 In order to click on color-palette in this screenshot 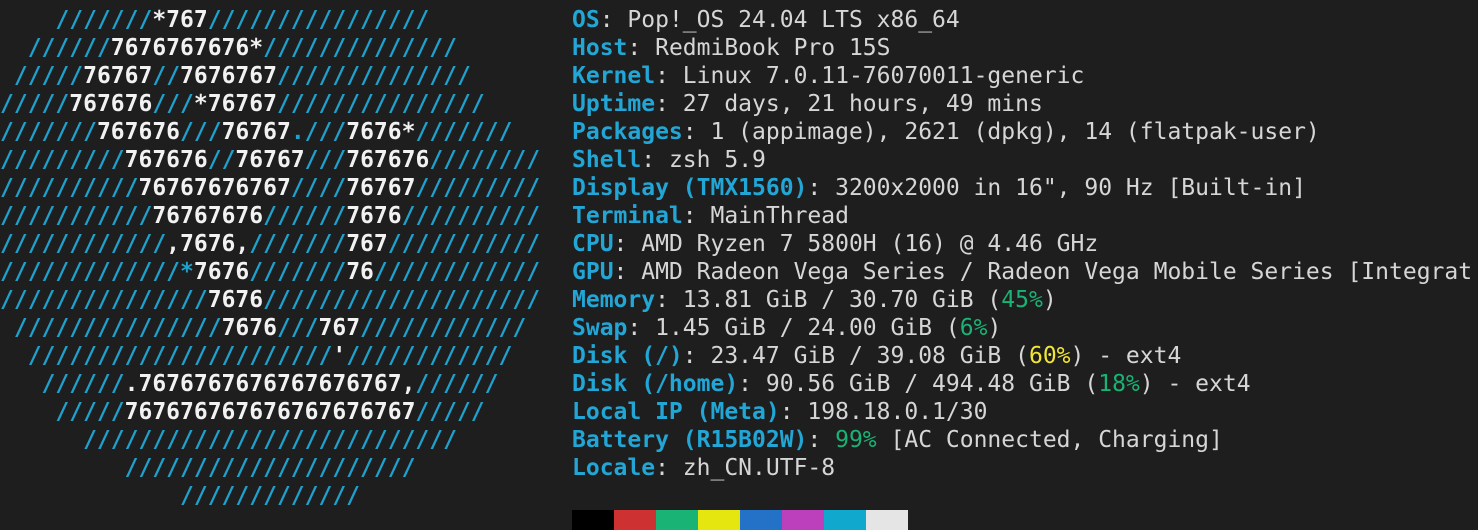, I will do `click(740, 520)`.